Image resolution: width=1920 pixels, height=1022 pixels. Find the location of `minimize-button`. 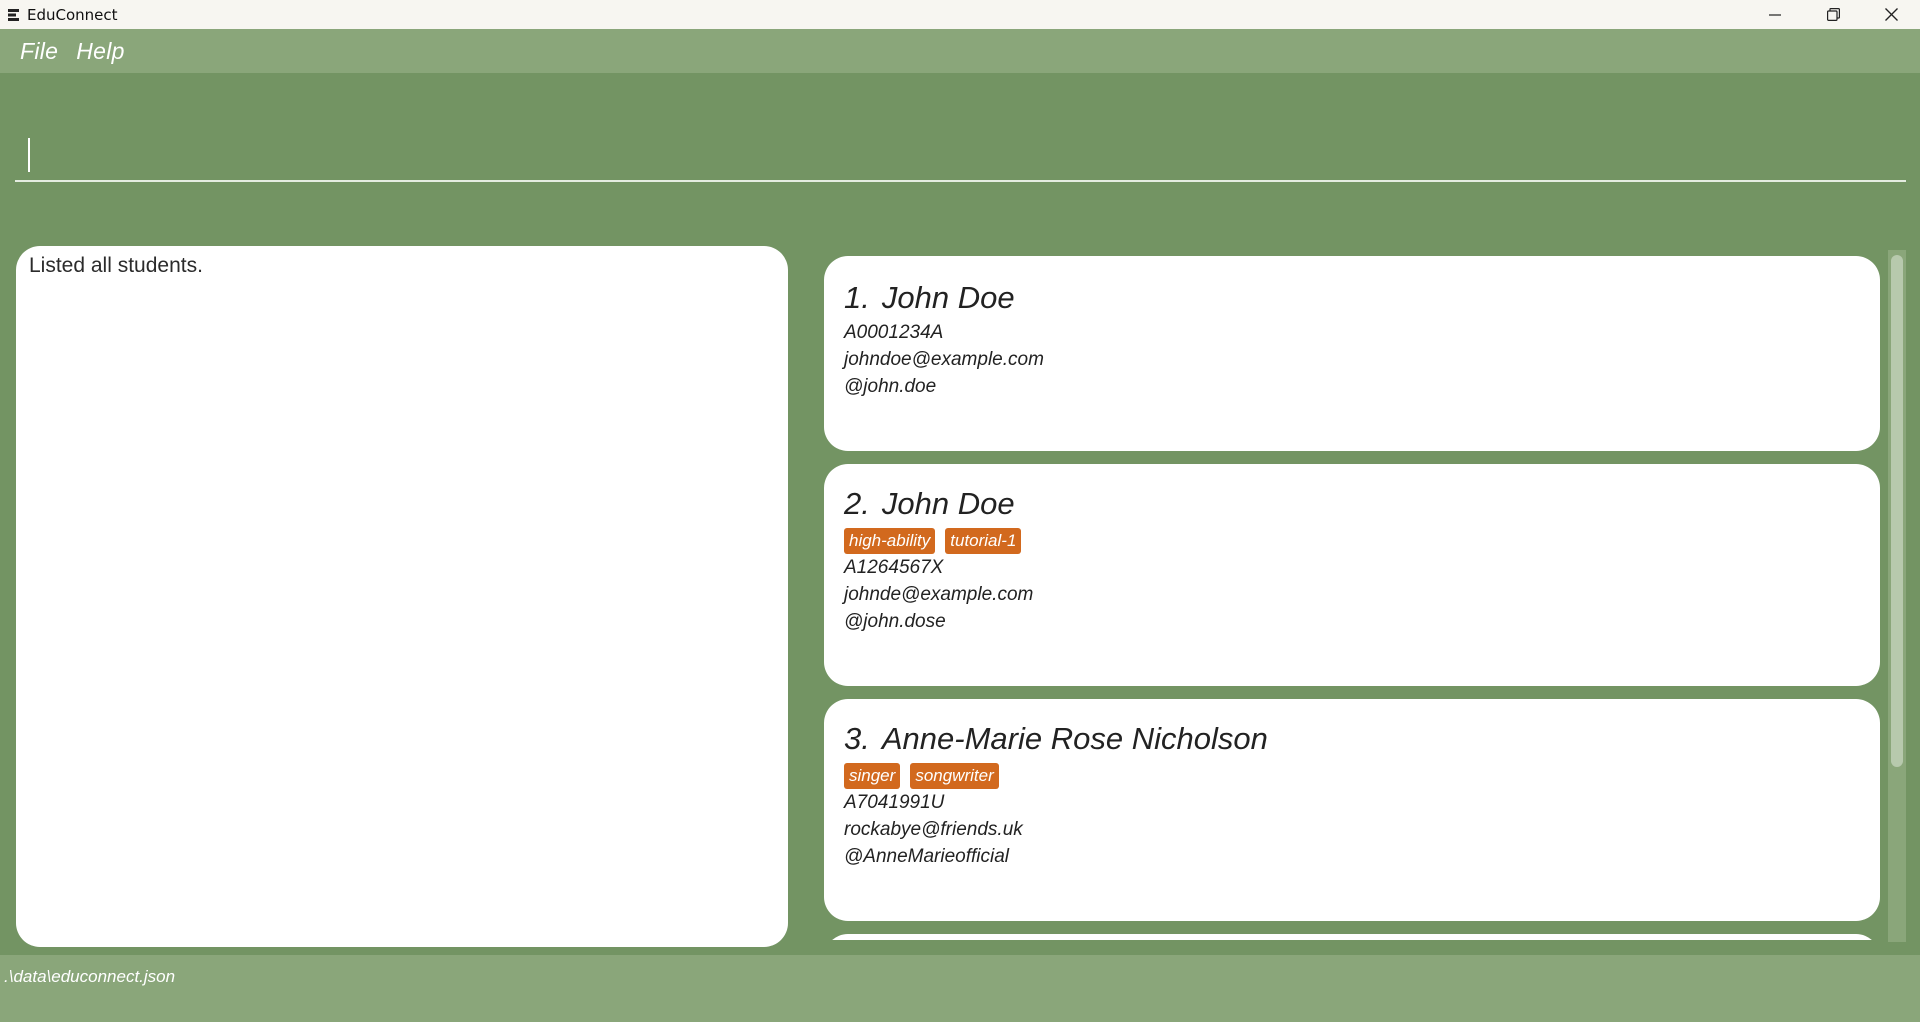

minimize-button is located at coordinates (1775, 14).